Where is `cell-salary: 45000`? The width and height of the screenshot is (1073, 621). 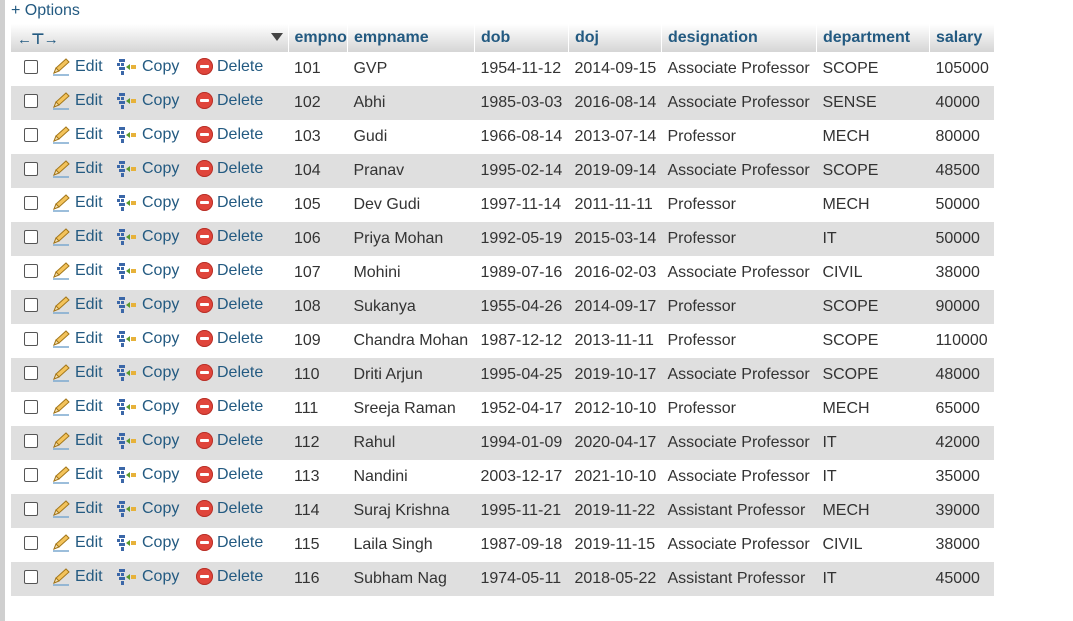 cell-salary: 45000 is located at coordinates (962, 579).